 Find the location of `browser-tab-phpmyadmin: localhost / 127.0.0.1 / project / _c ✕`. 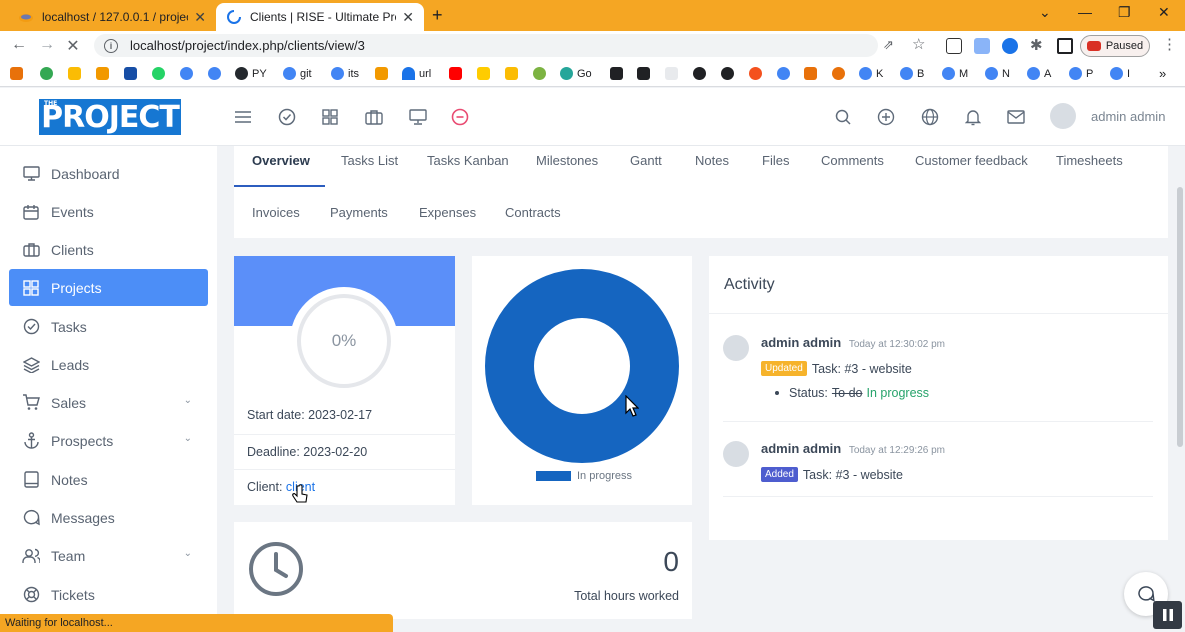

browser-tab-phpmyadmin: localhost / 127.0.0.1 / project / _c ✕ is located at coordinates (112, 17).